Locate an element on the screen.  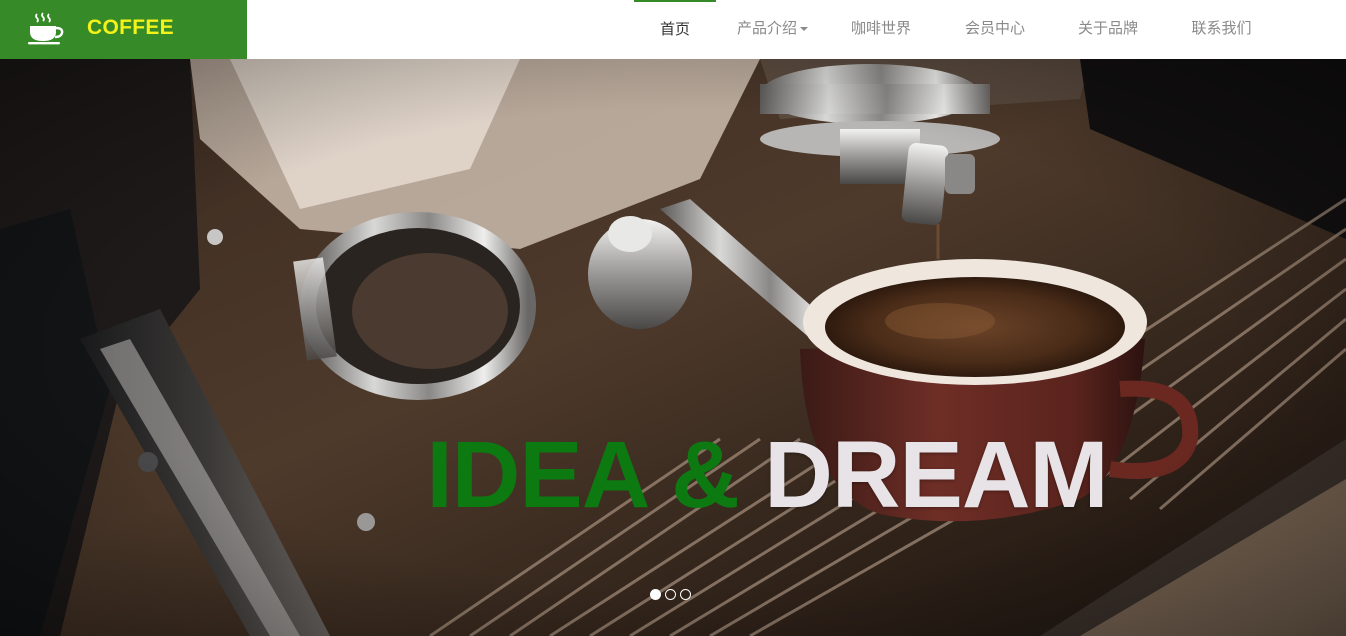
nav-item-label: 会员中心 is located at coordinates (994, 28).